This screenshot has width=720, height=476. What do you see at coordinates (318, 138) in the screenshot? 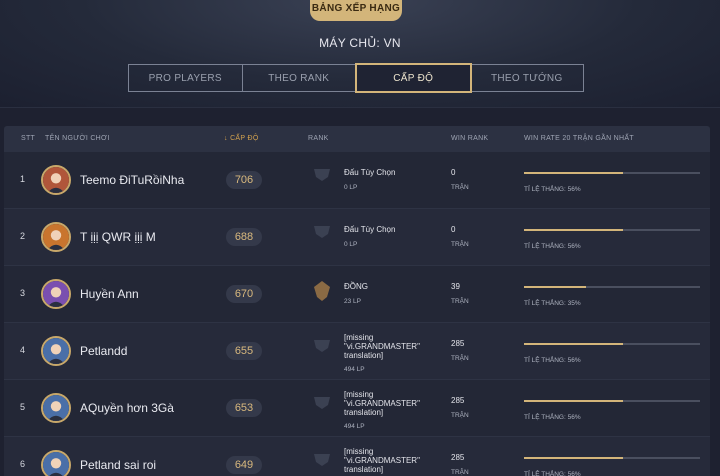
I see `col-rank: RANK` at bounding box center [318, 138].